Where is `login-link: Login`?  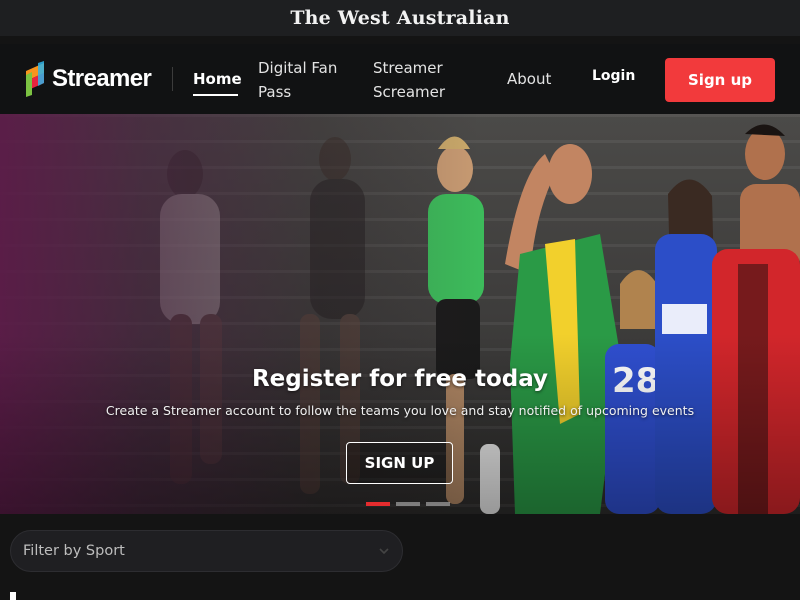 login-link: Login is located at coordinates (613, 76).